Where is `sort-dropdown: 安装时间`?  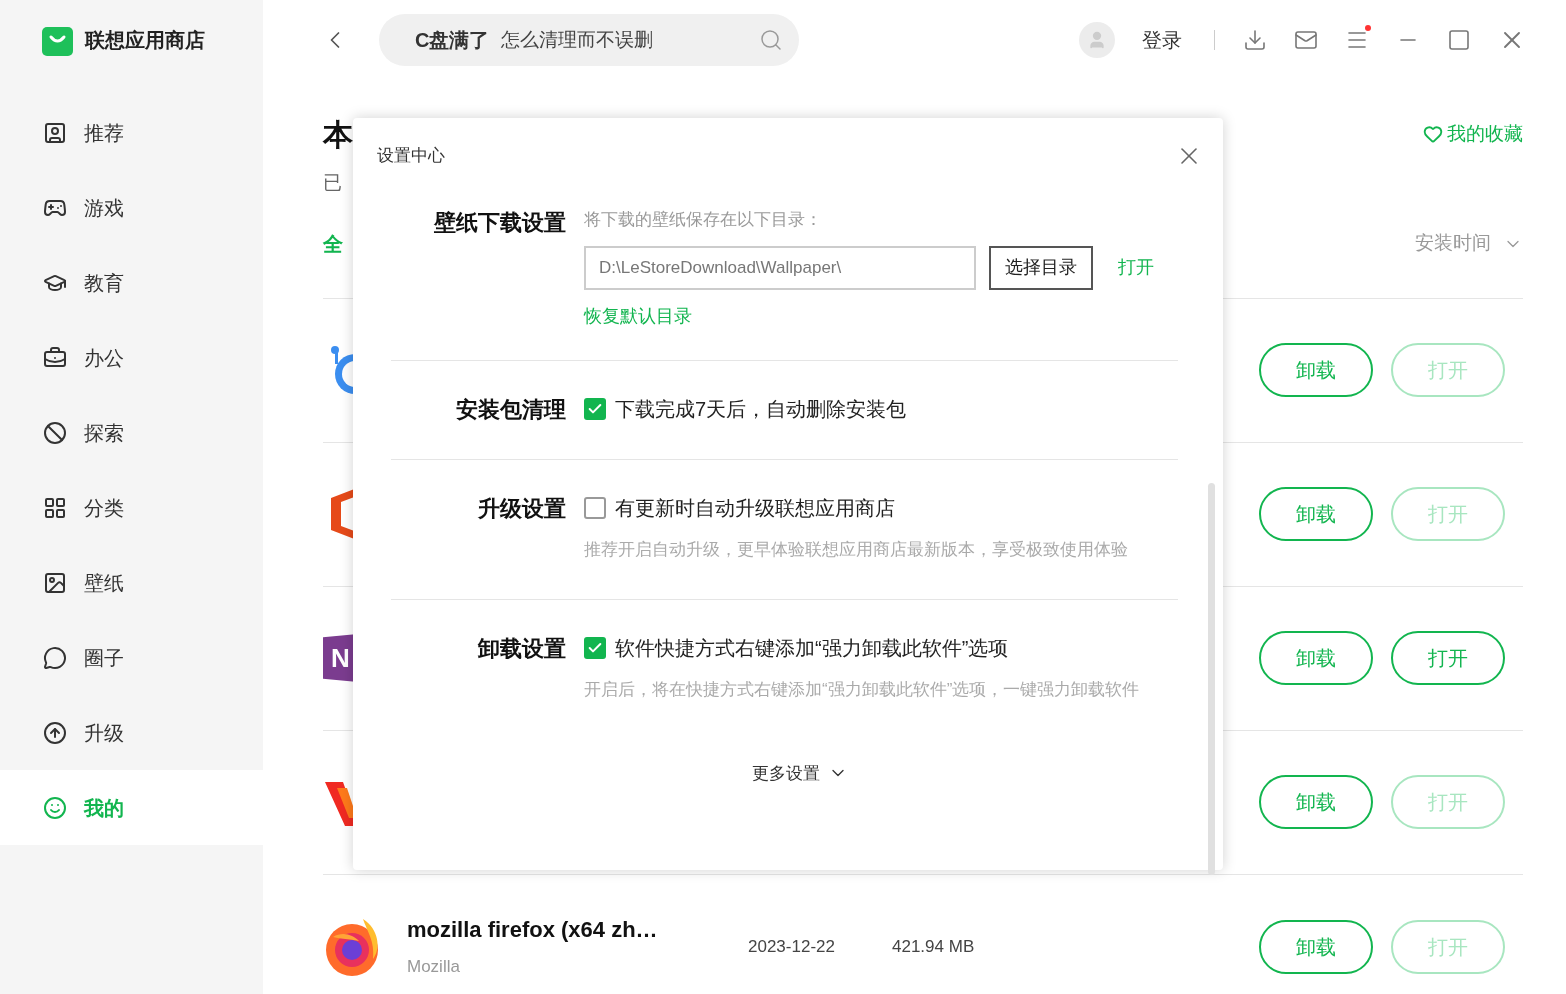 sort-dropdown: 安装时间 is located at coordinates (1469, 243).